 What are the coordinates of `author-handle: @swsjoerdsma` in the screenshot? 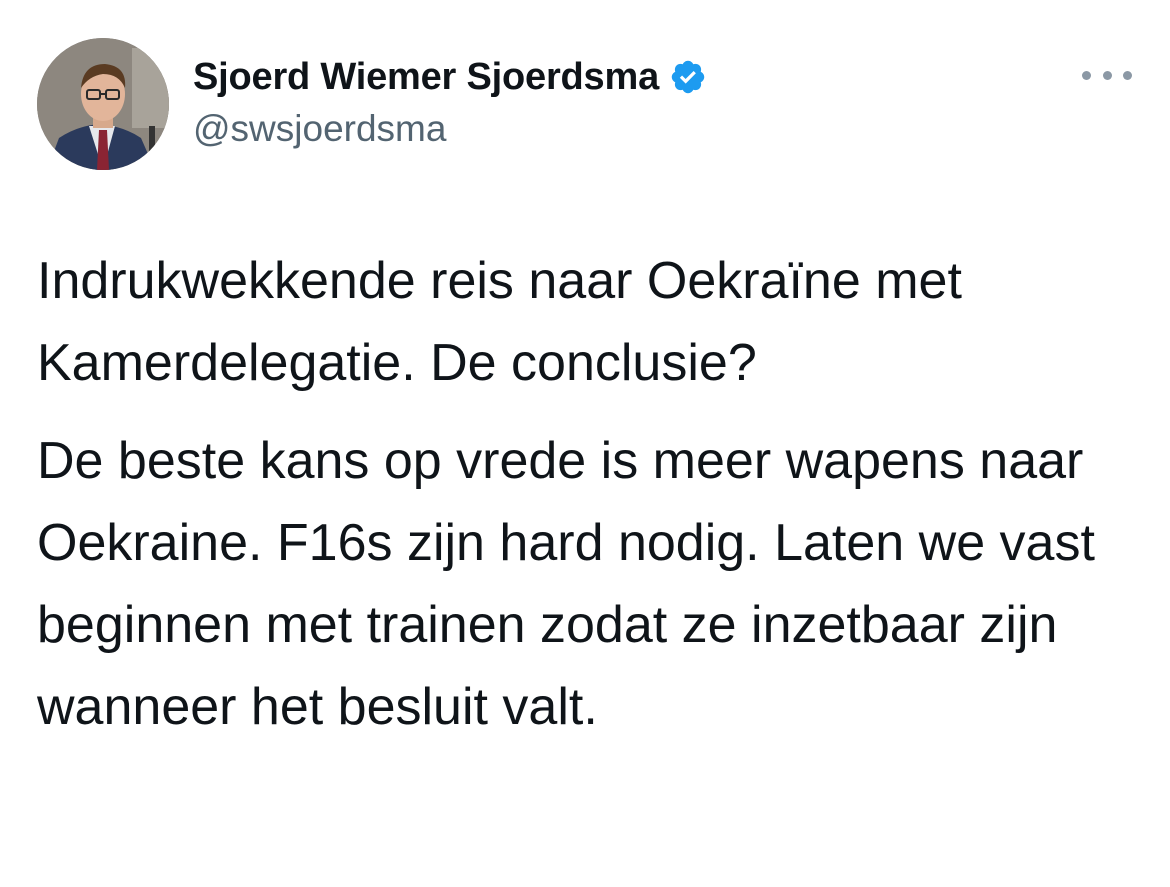 It's located at (319, 129).